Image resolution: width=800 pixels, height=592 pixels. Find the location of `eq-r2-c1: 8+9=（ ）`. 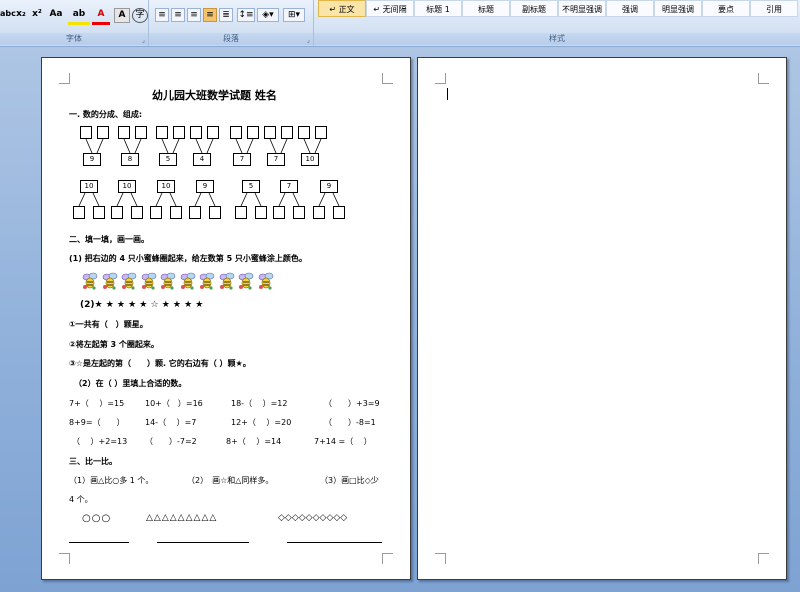

eq-r2-c1: 8+9=（ ） is located at coordinates (97, 422).